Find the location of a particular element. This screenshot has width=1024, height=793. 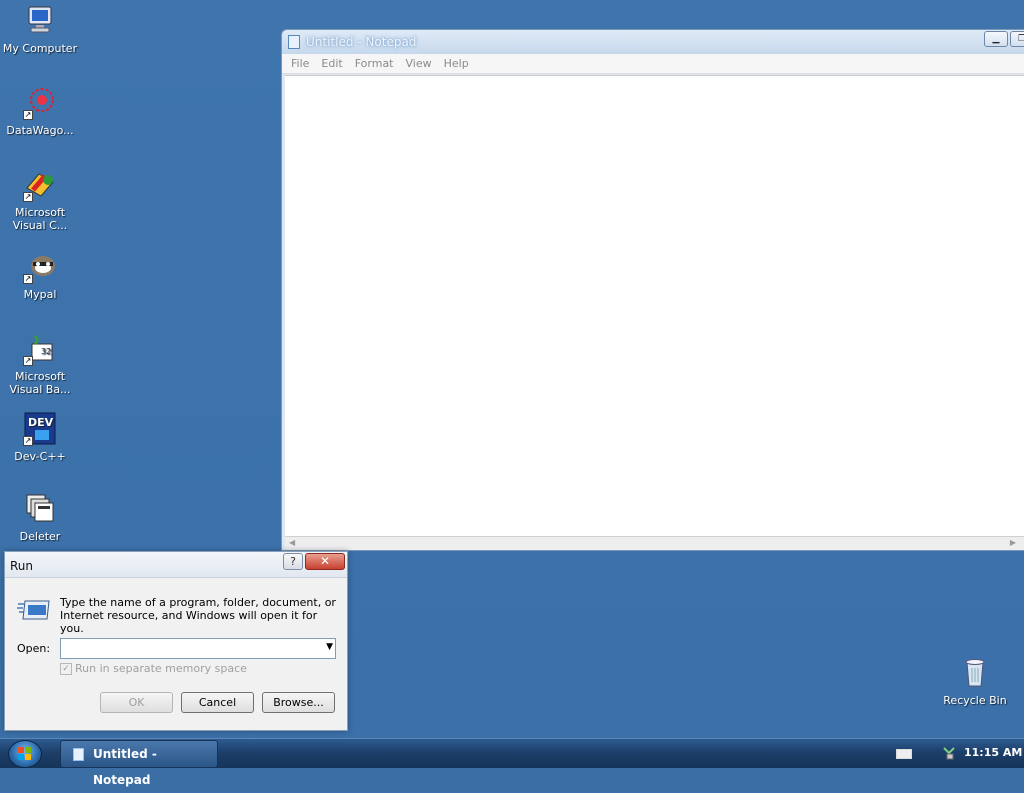

keyboard-icon is located at coordinates (904, 754).